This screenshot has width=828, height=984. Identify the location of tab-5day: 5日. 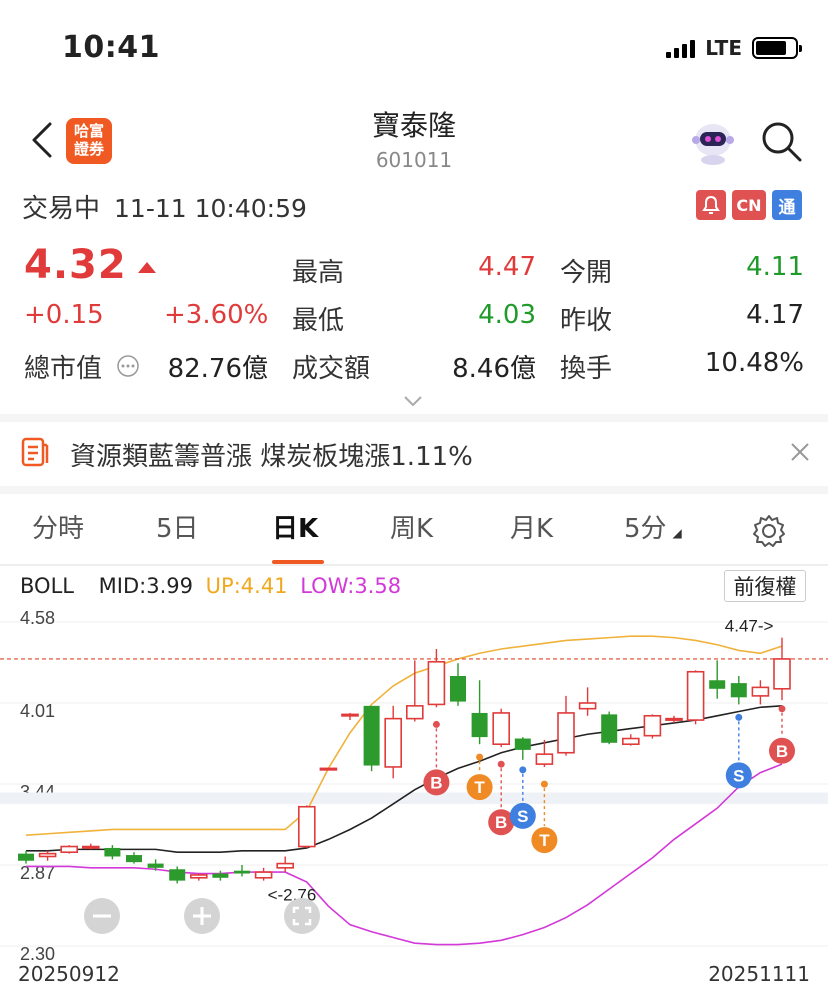
(177, 526).